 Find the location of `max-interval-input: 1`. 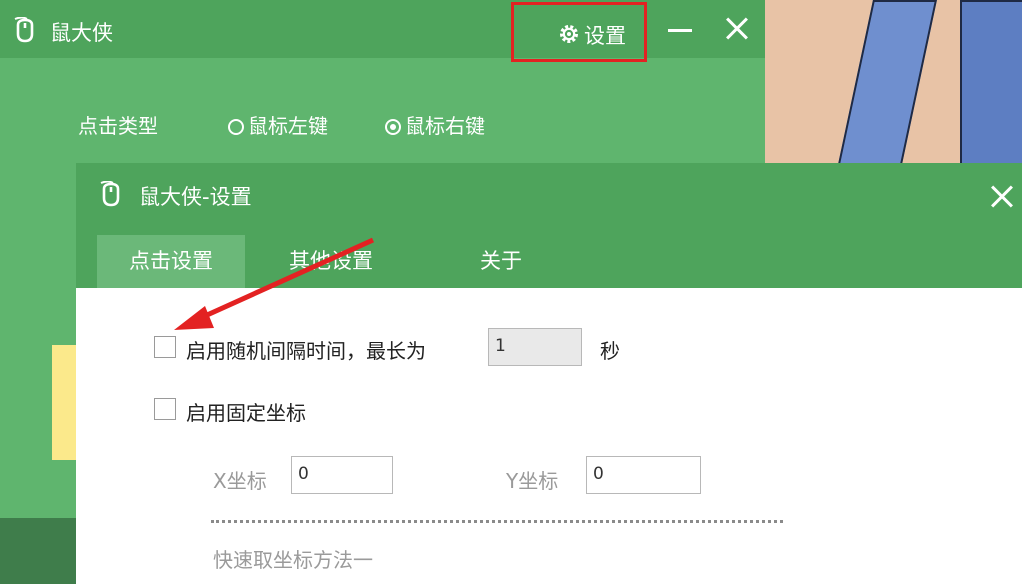

max-interval-input: 1 is located at coordinates (535, 347).